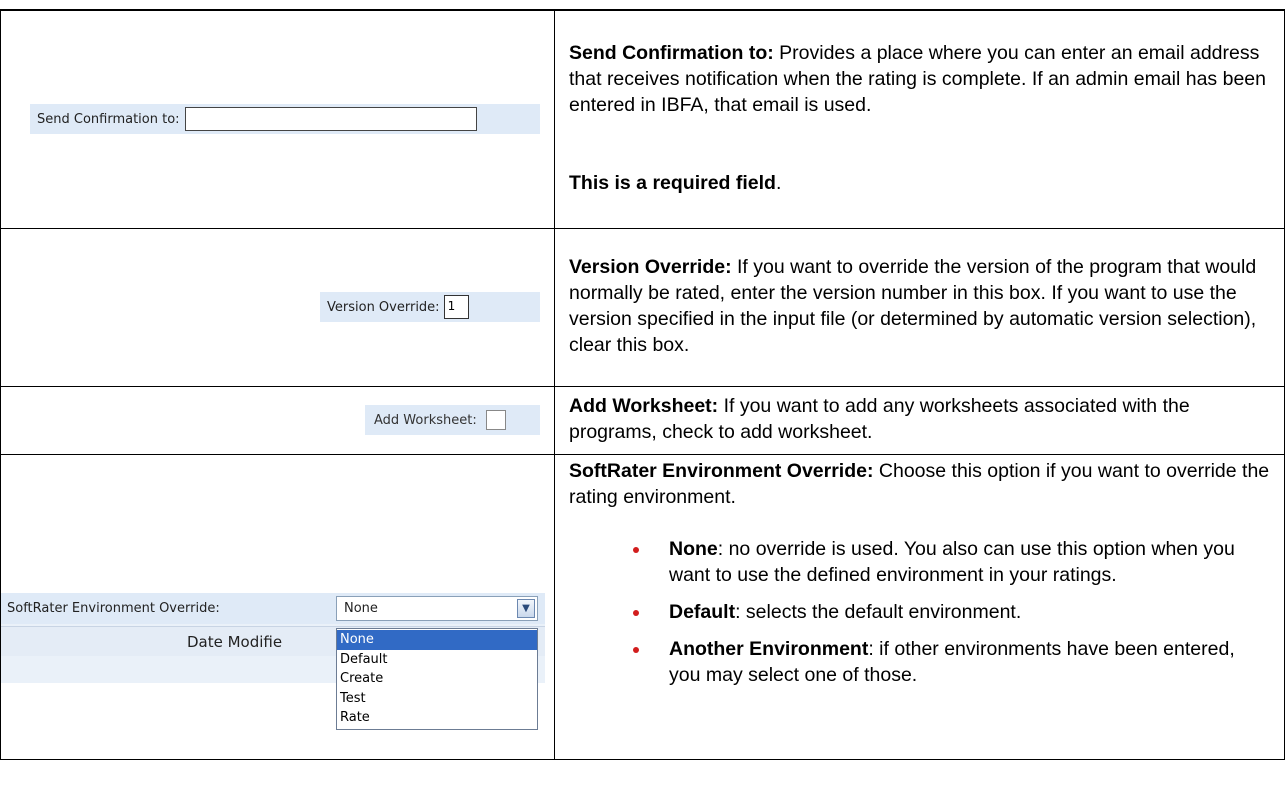 This screenshot has width=1285, height=811. What do you see at coordinates (437, 699) in the screenshot?
I see `dropdown-option: Test` at bounding box center [437, 699].